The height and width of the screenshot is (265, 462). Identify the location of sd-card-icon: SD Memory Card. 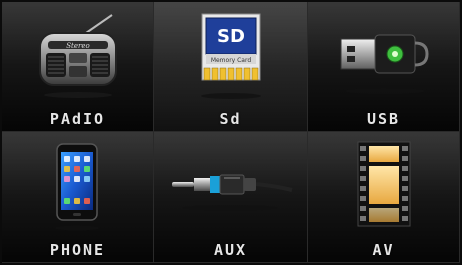
(230, 56).